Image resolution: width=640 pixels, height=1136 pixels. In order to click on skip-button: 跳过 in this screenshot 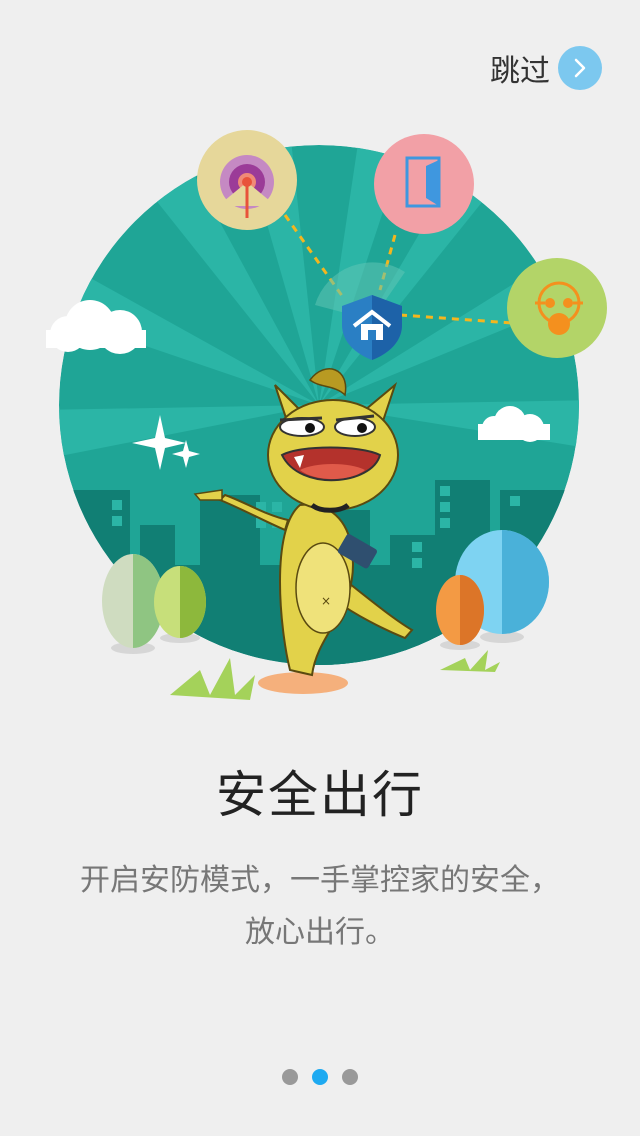, I will do `click(546, 68)`.